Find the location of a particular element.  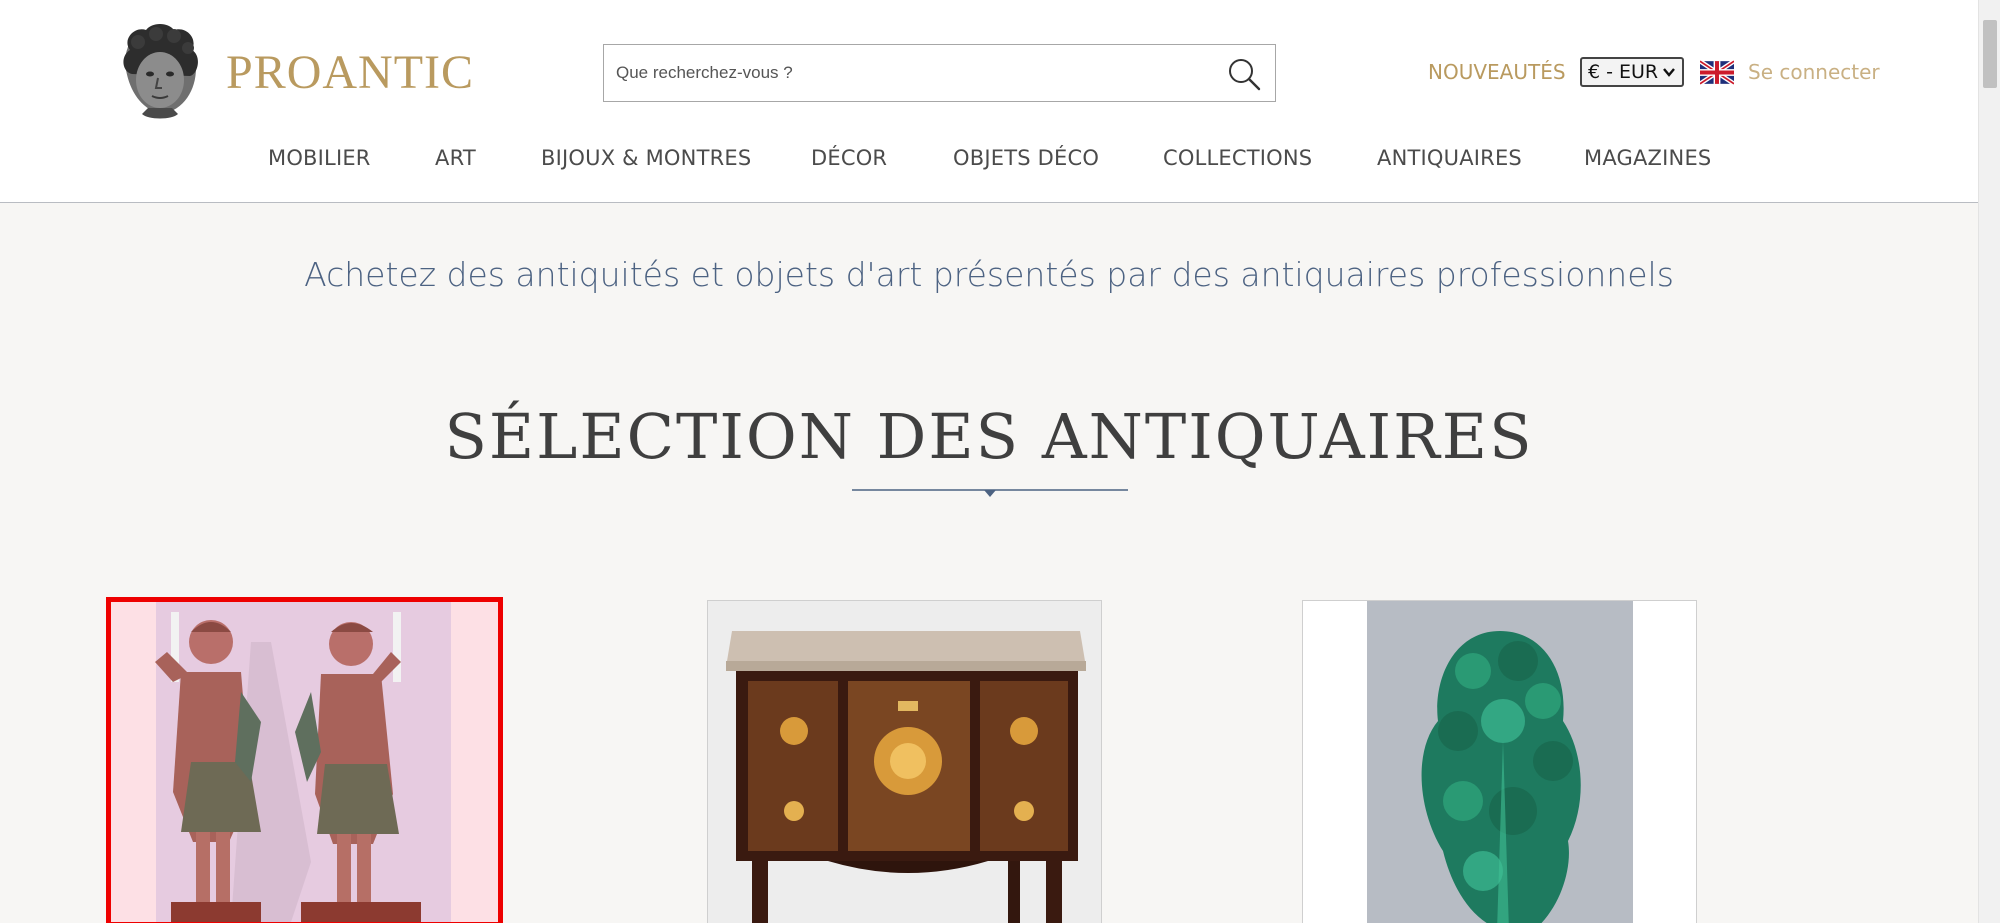

product-image-angels is located at coordinates (304, 762).